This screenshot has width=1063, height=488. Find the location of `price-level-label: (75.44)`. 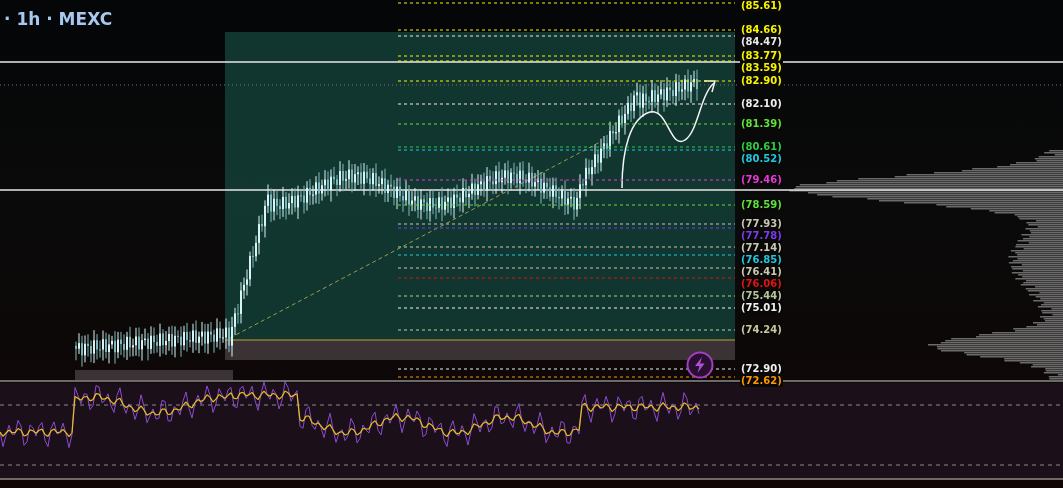

price-level-label: (75.44) is located at coordinates (761, 296).